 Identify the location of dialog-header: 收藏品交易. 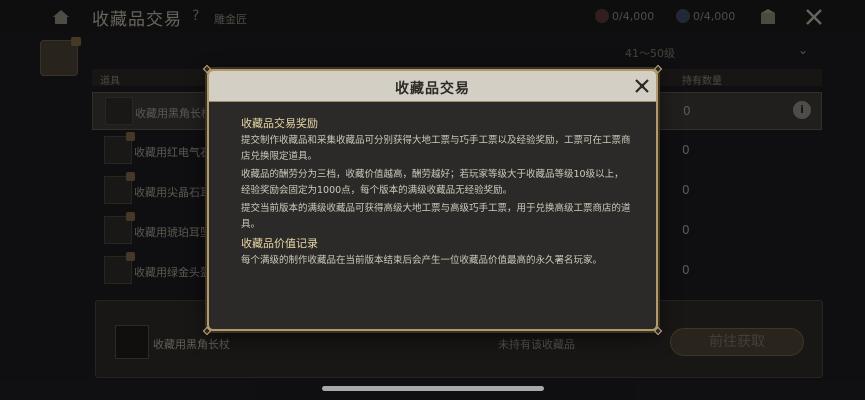
(432, 86).